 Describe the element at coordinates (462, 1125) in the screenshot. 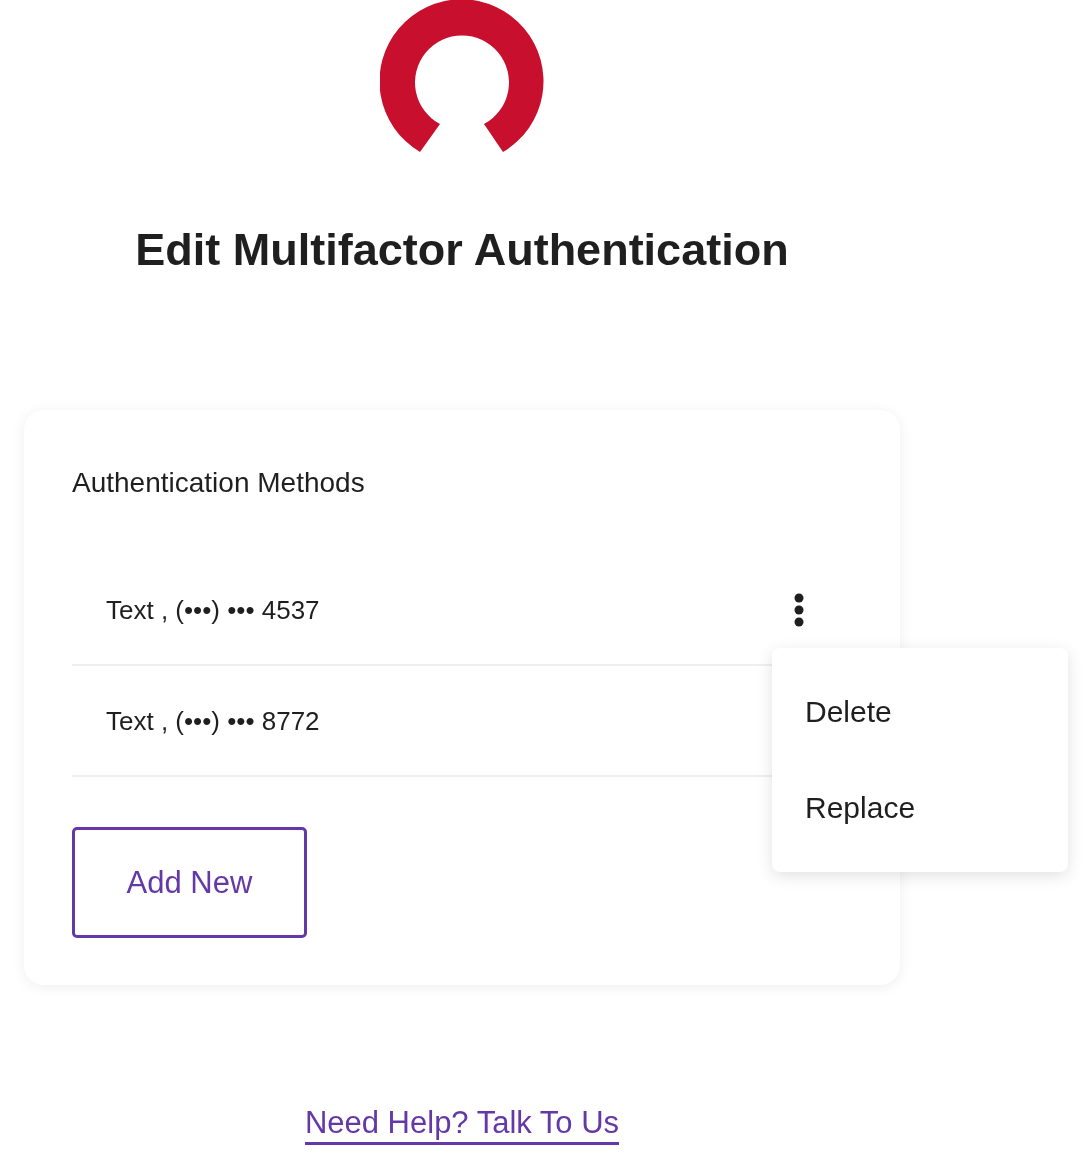

I see `help-link: Need Help? Talk To Us` at that location.